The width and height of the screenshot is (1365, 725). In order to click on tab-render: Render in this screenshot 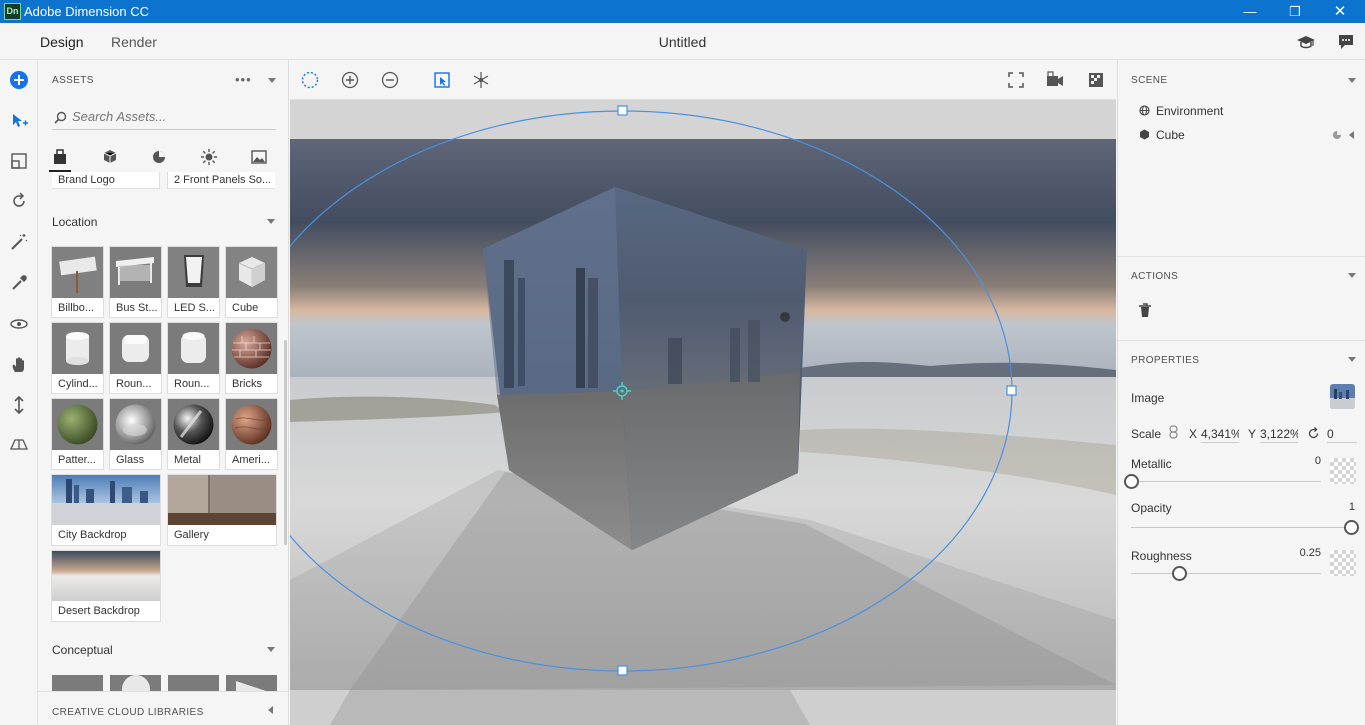, I will do `click(134, 42)`.